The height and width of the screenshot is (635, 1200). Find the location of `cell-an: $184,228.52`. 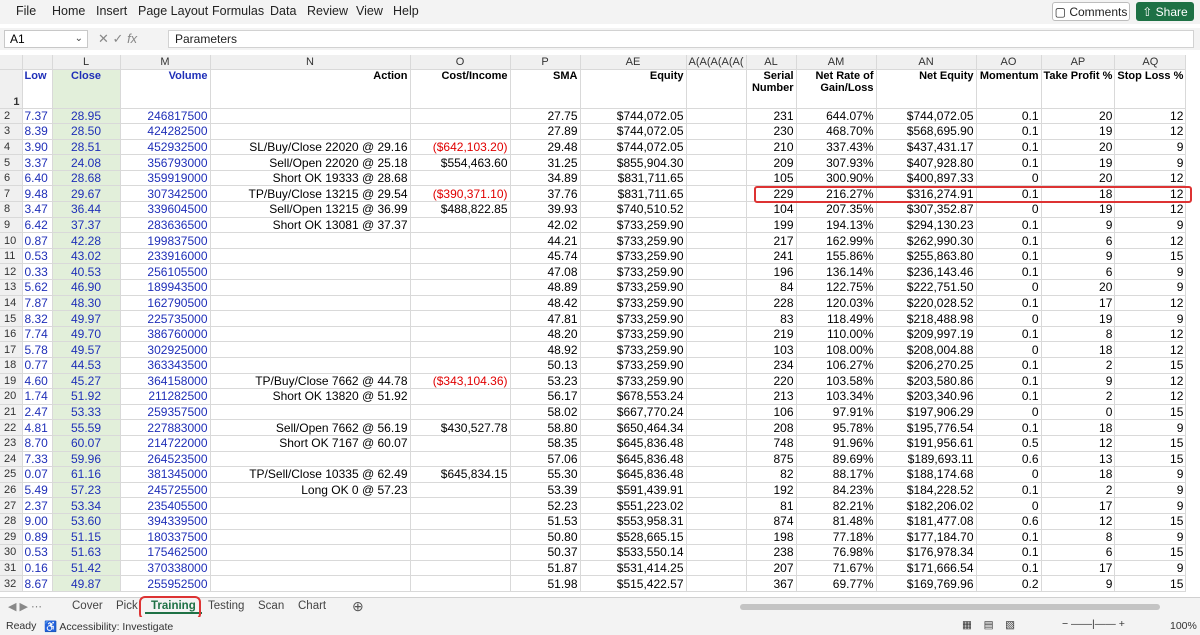

cell-an: $184,228.52 is located at coordinates (926, 490).